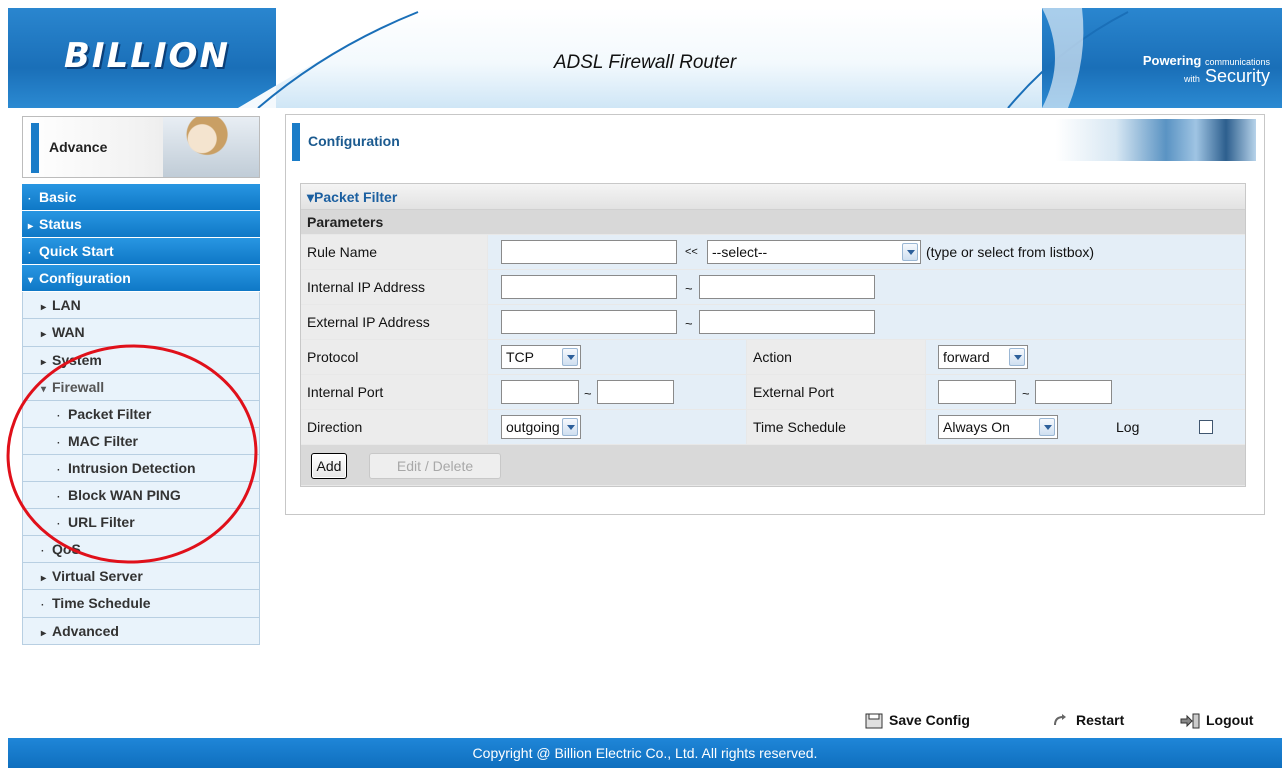 Image resolution: width=1288 pixels, height=772 pixels. I want to click on internal-port-label: Internal Port, so click(394, 392).